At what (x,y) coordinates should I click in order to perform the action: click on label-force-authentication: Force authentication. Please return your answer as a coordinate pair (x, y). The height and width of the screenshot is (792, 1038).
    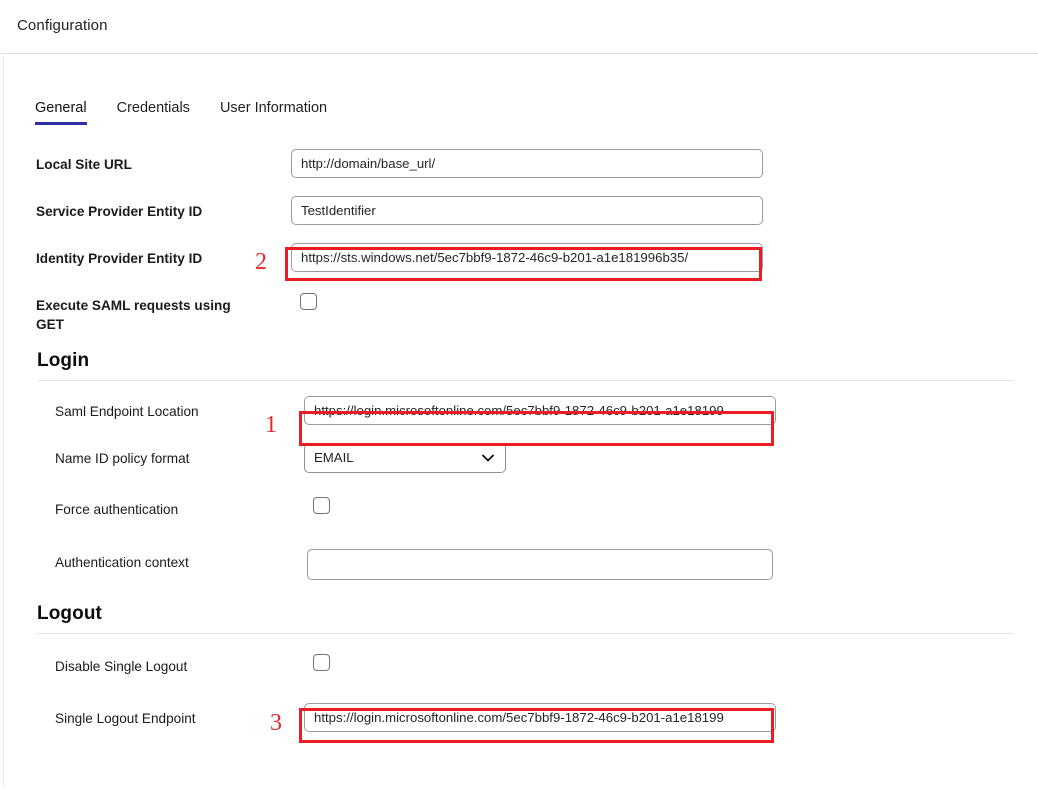
    Looking at the image, I should click on (117, 509).